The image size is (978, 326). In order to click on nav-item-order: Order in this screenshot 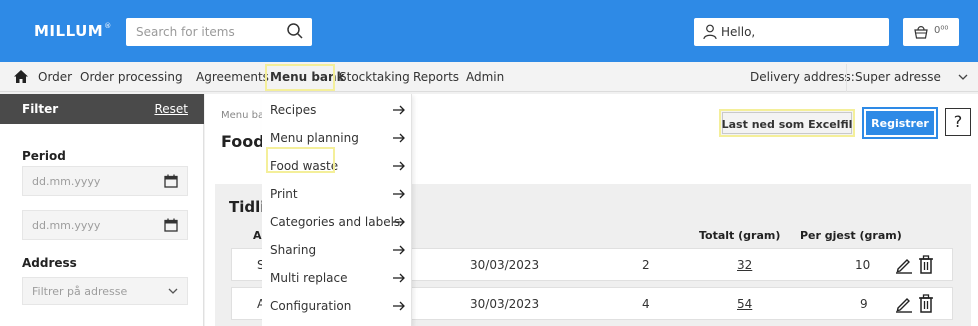, I will do `click(55, 77)`.